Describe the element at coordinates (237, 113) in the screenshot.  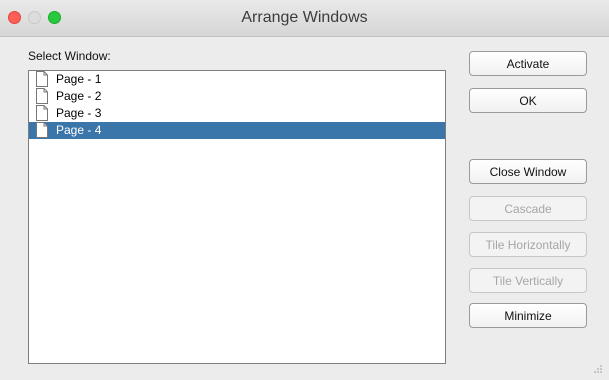
I see `list-item: Page - 3` at that location.